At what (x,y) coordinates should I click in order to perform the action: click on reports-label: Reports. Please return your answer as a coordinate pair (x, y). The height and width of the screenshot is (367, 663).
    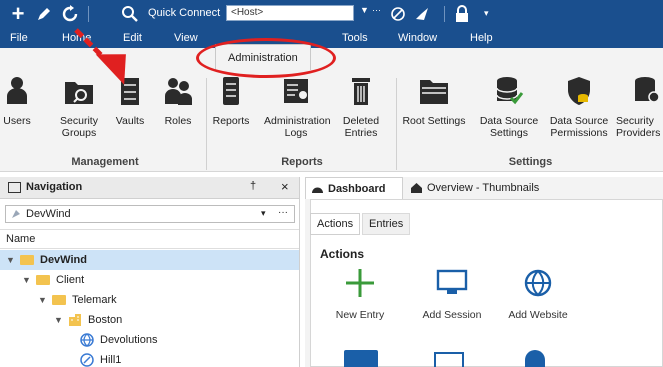
    Looking at the image, I should click on (231, 121).